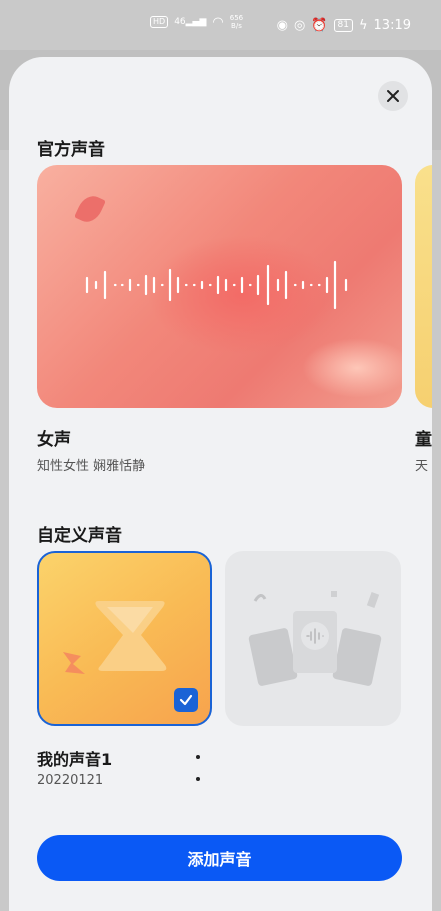 Image resolution: width=441 pixels, height=911 pixels. I want to click on custom-voice-section-title: 自定义声音, so click(79, 536).